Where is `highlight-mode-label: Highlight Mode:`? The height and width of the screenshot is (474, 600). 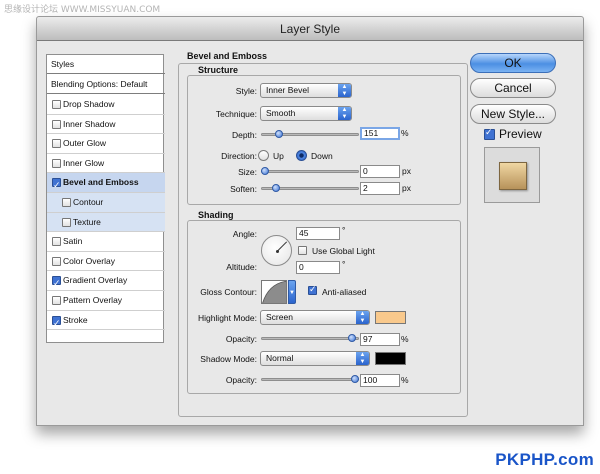
highlight-mode-label: Highlight Mode: is located at coordinates (227, 318).